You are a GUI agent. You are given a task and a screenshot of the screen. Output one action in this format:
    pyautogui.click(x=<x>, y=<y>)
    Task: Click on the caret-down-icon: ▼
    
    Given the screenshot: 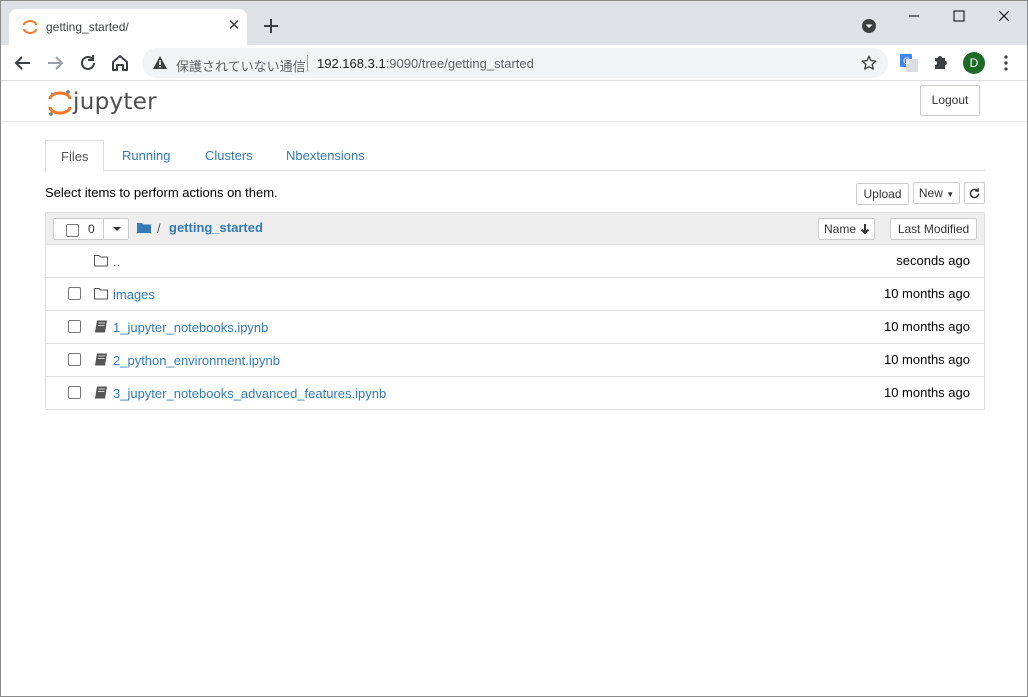 What is the action you would take?
    pyautogui.click(x=950, y=194)
    